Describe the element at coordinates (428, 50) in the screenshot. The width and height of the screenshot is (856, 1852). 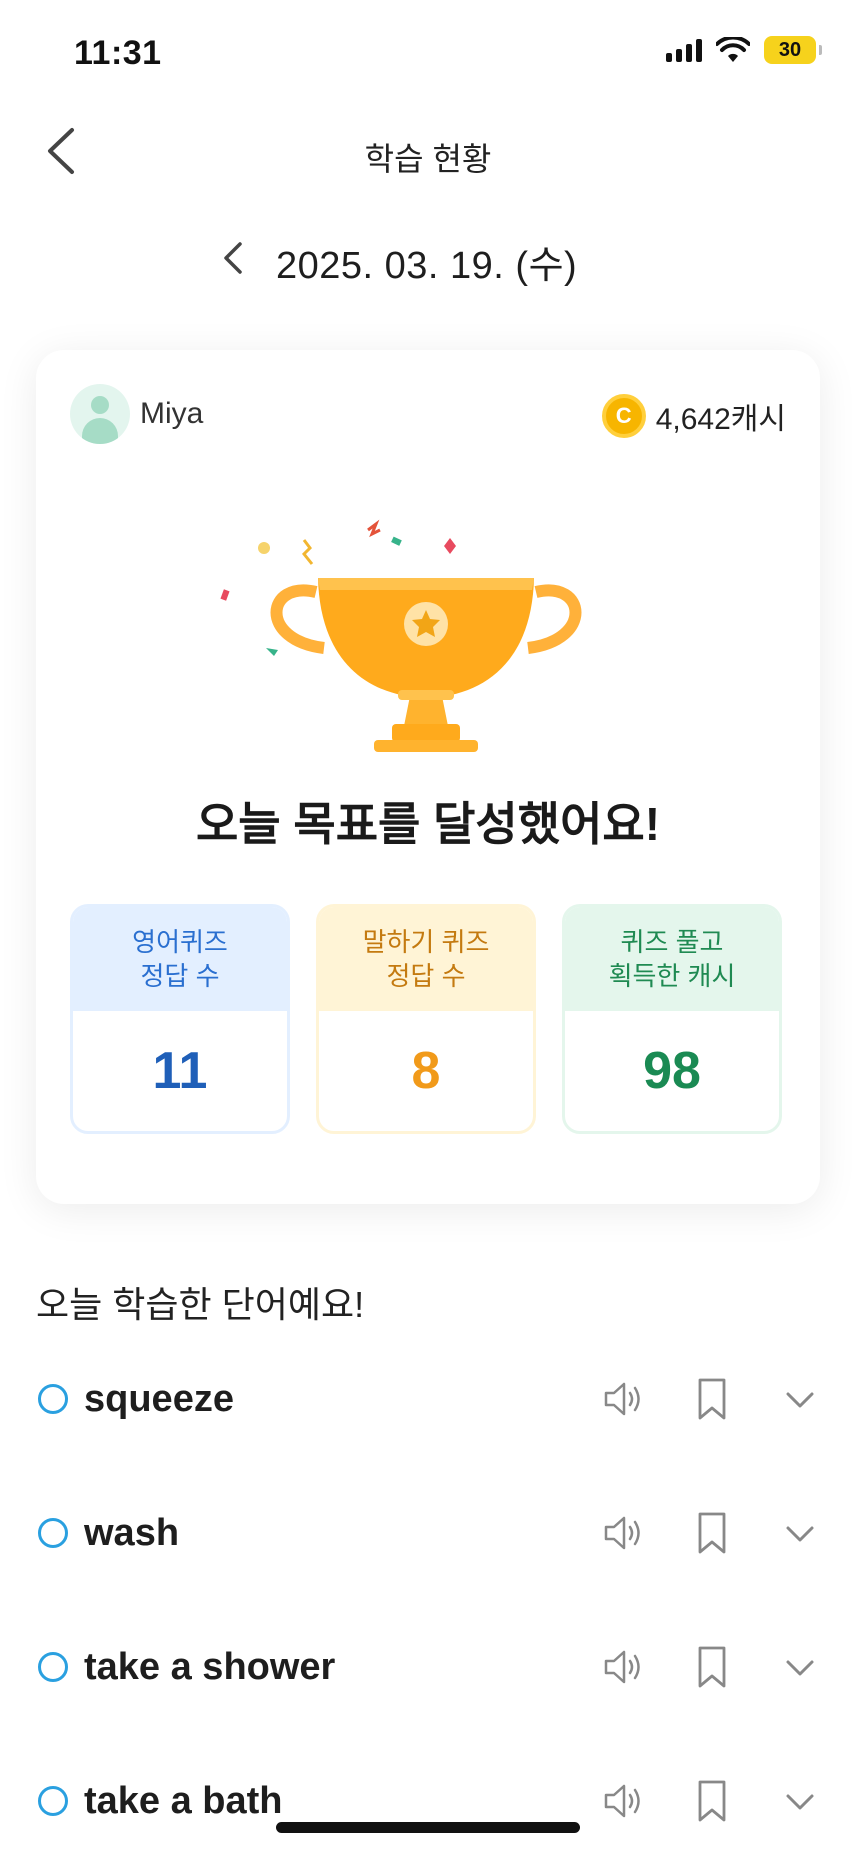
I see `status-bar: 11:31 30` at that location.